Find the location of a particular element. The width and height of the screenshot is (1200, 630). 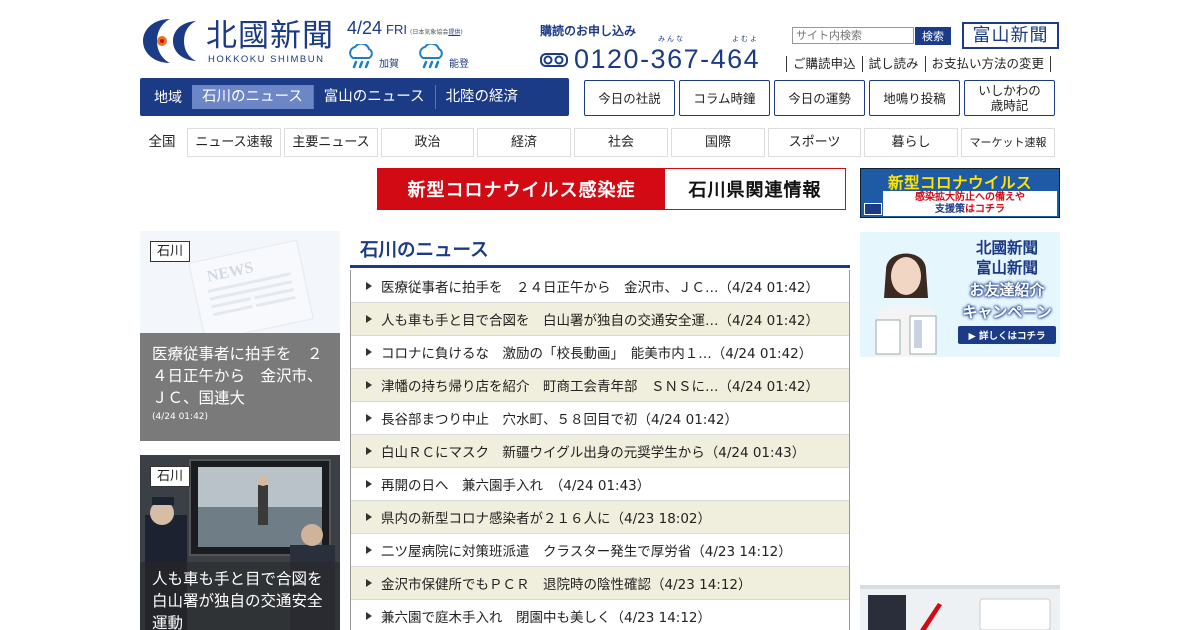

category-nav-label: 全国 is located at coordinates (162, 142).